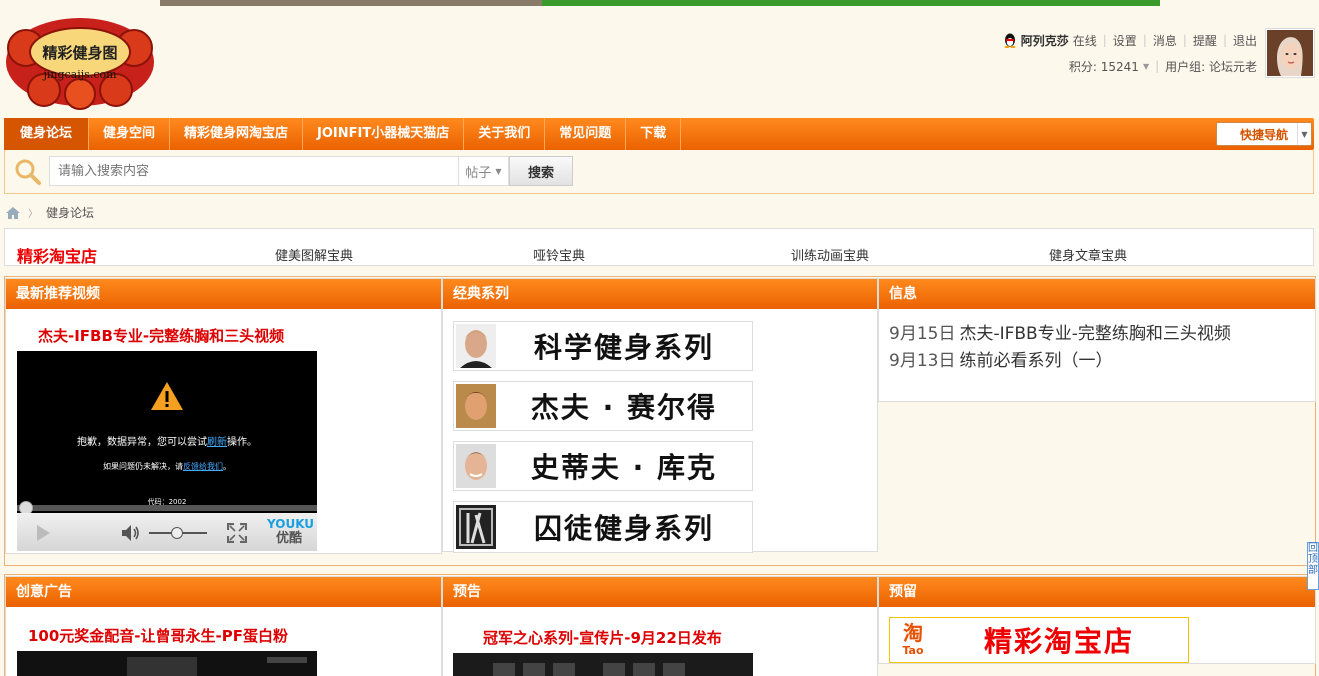  Describe the element at coordinates (13, 212) in the screenshot. I see `home-icon` at that location.